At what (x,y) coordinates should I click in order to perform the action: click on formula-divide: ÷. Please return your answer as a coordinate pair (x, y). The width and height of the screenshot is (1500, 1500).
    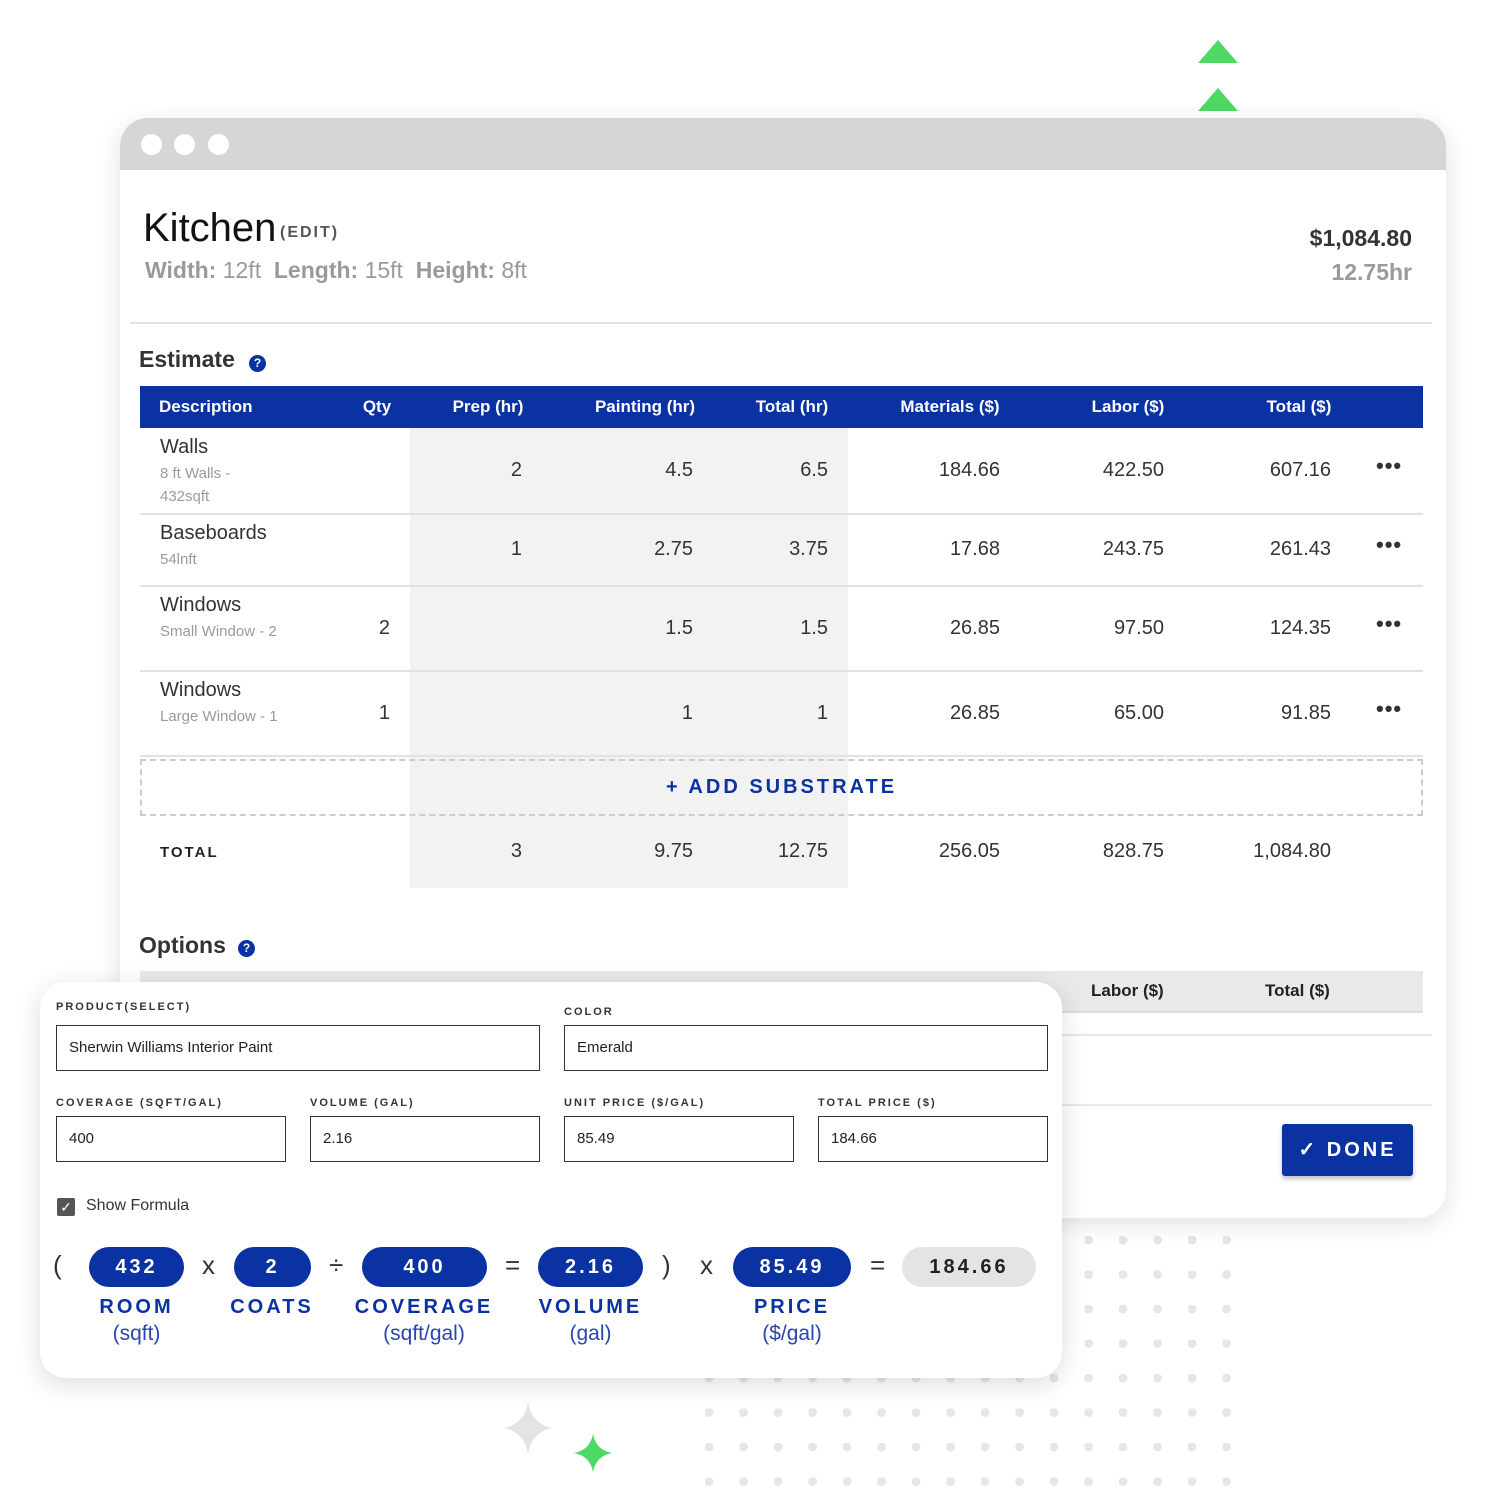
    Looking at the image, I should click on (336, 1265).